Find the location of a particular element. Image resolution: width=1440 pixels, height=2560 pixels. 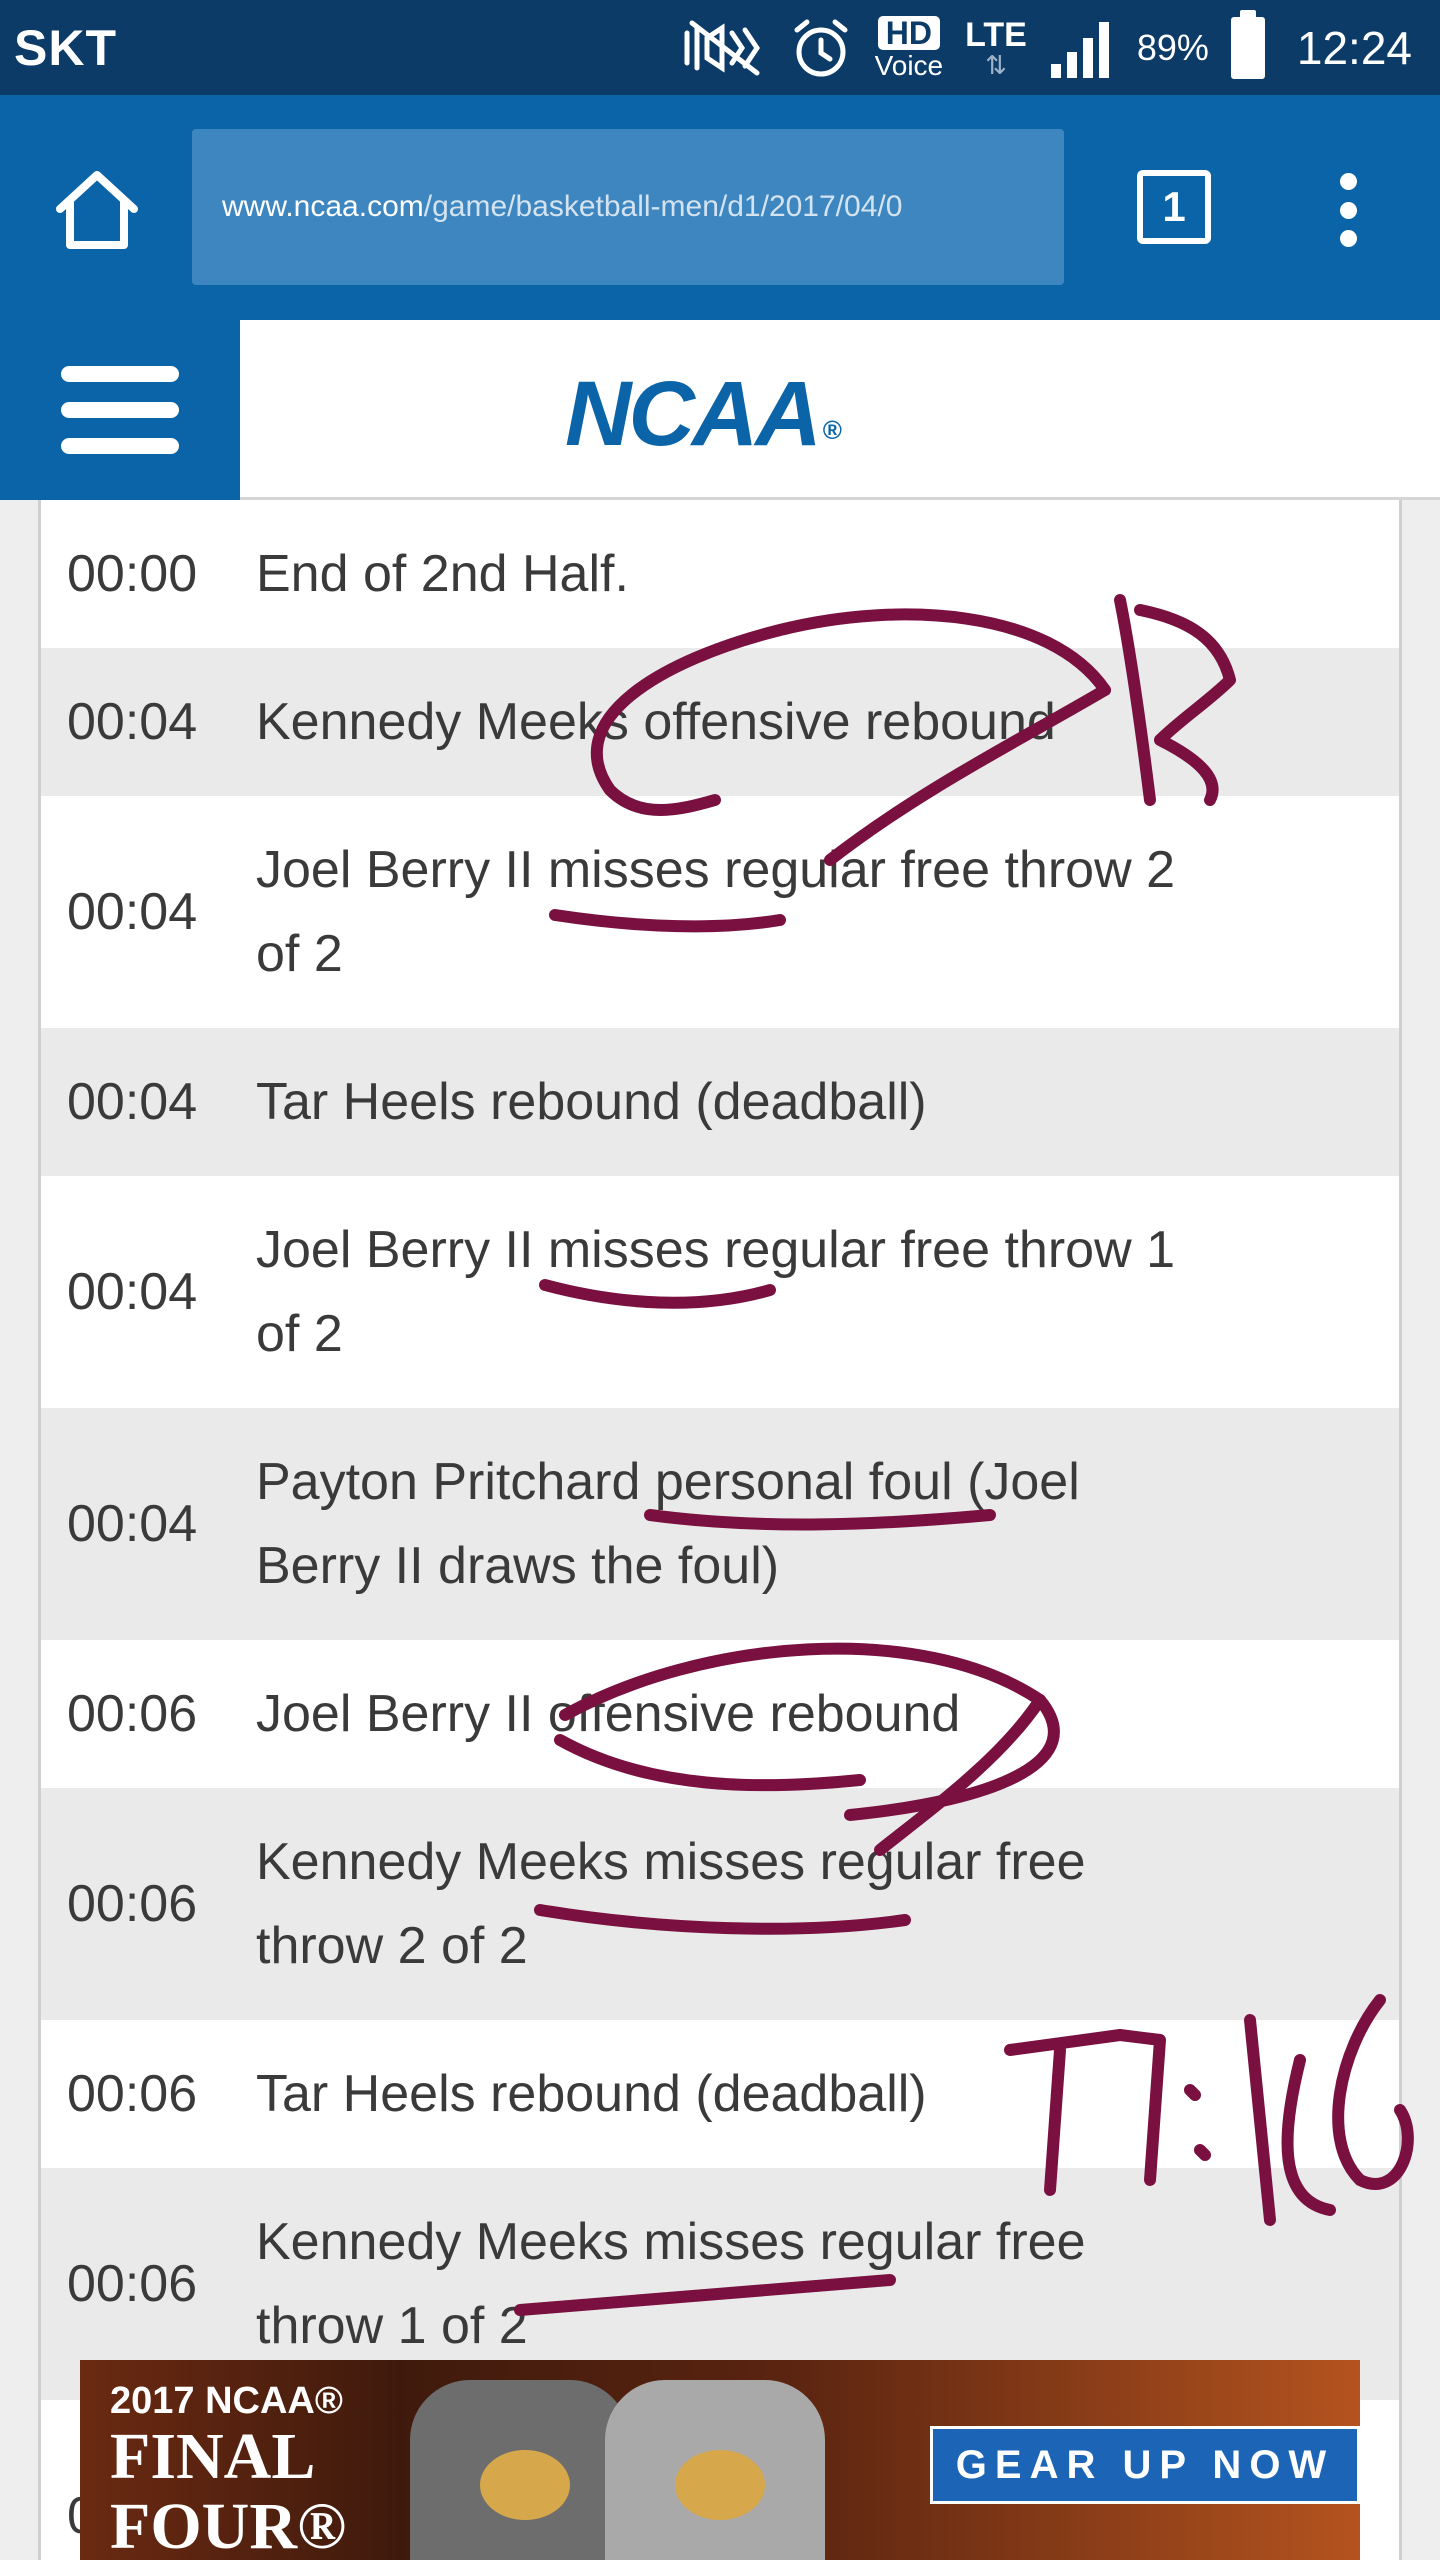

site-header: NCAA ® is located at coordinates (720, 410).